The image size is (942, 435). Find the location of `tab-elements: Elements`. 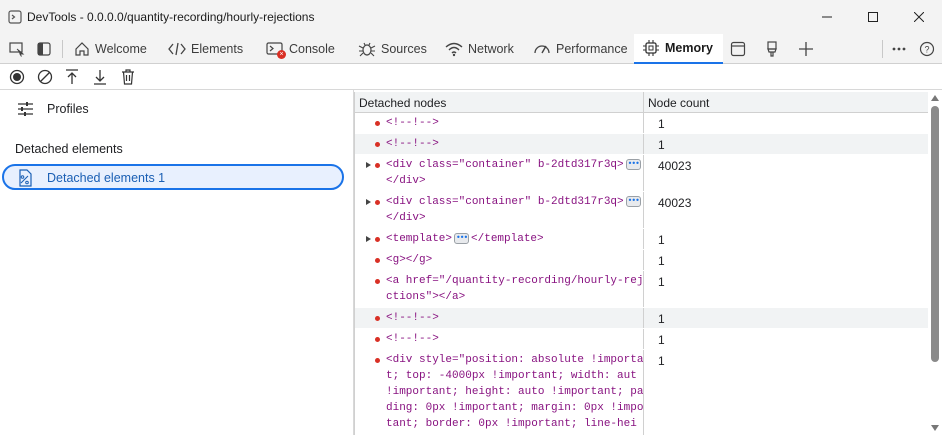

tab-elements: Elements is located at coordinates (205, 49).